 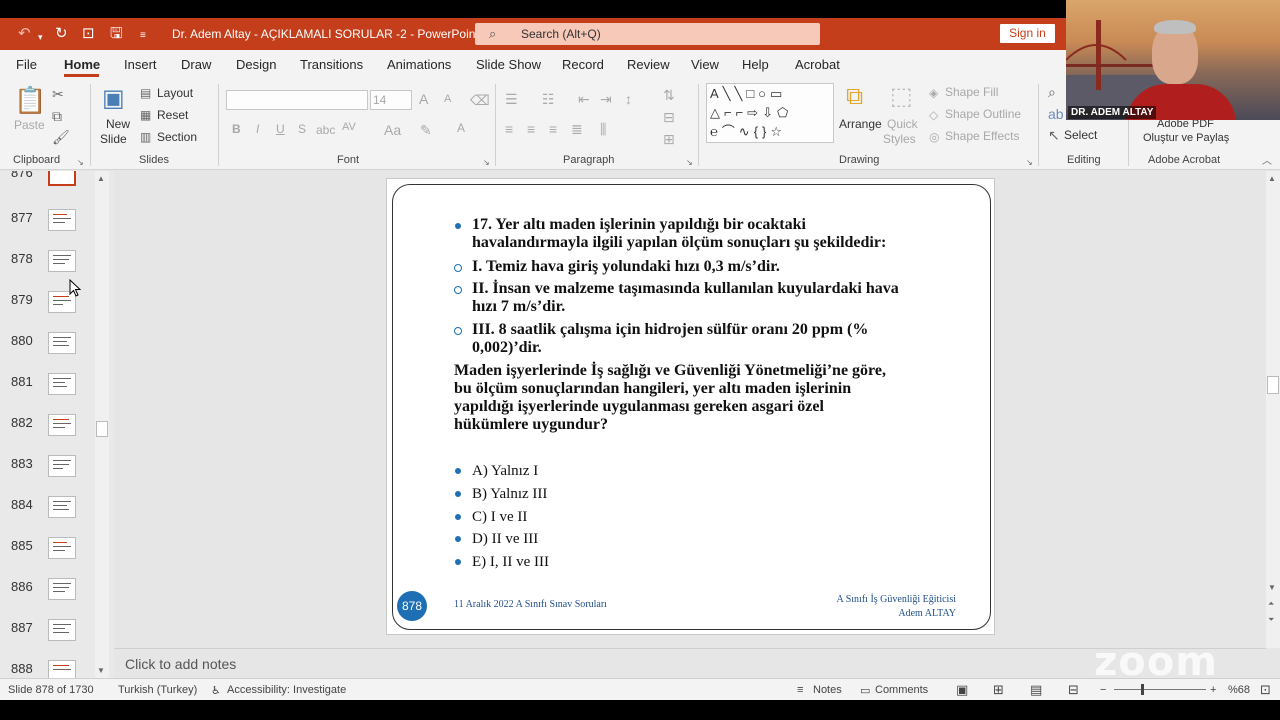 I want to click on normal-view-icon: ▣, so click(x=962, y=690).